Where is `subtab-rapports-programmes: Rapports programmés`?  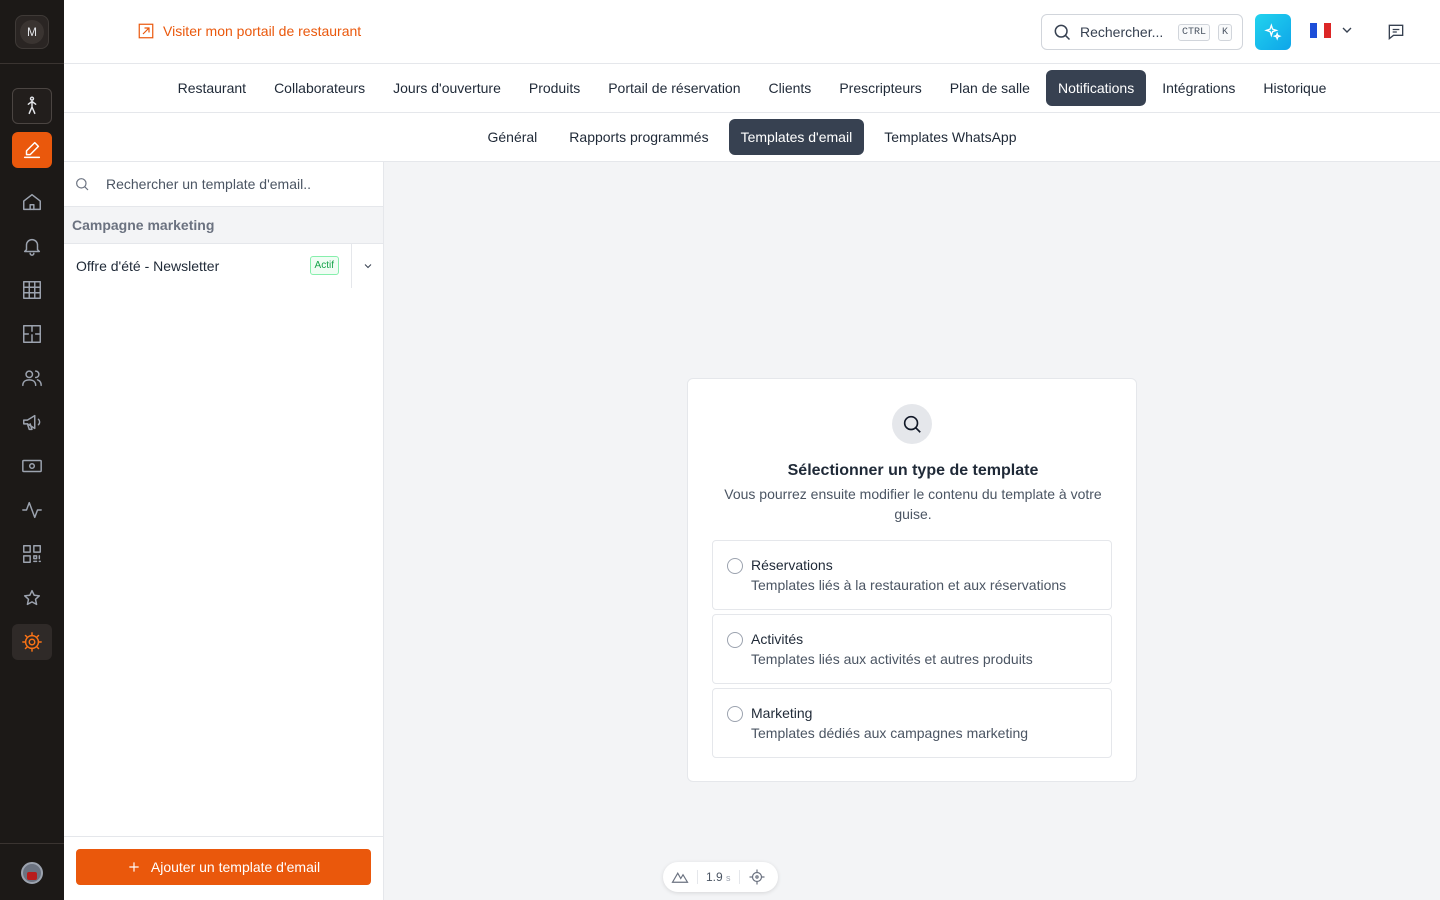 subtab-rapports-programmes: Rapports programmés is located at coordinates (638, 137).